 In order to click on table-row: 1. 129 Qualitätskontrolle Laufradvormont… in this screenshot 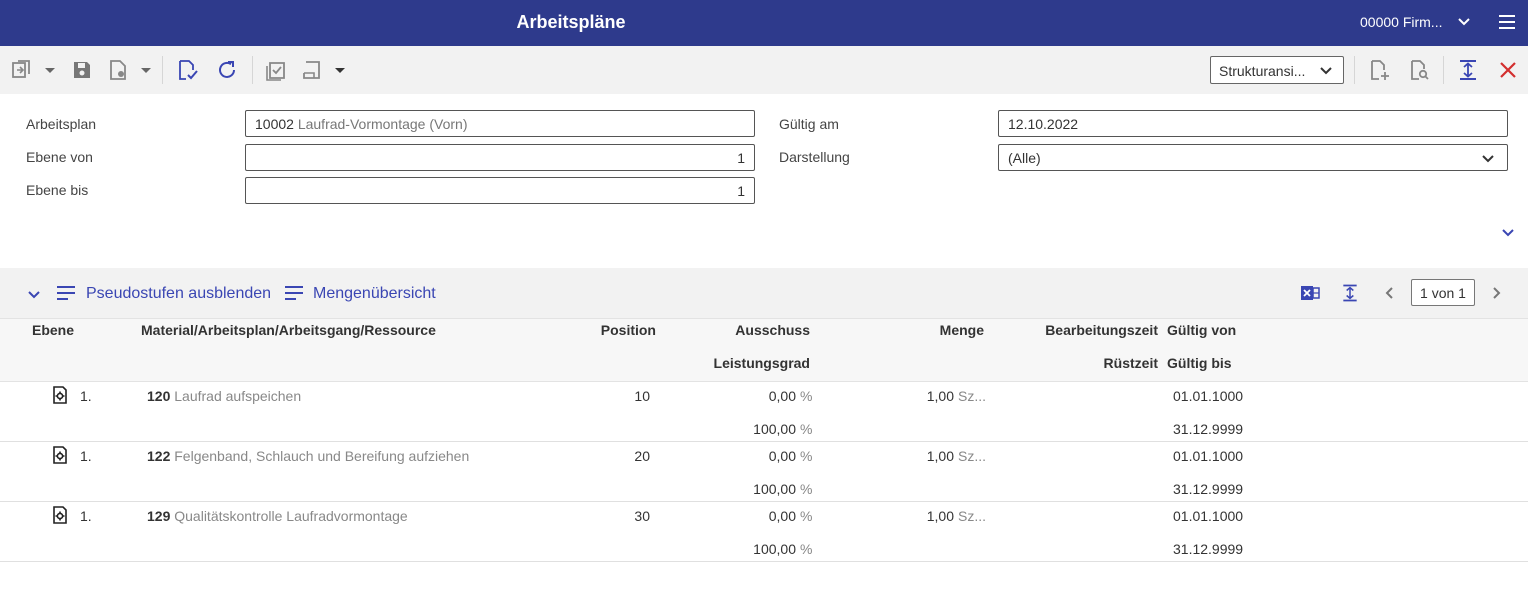, I will do `click(764, 532)`.